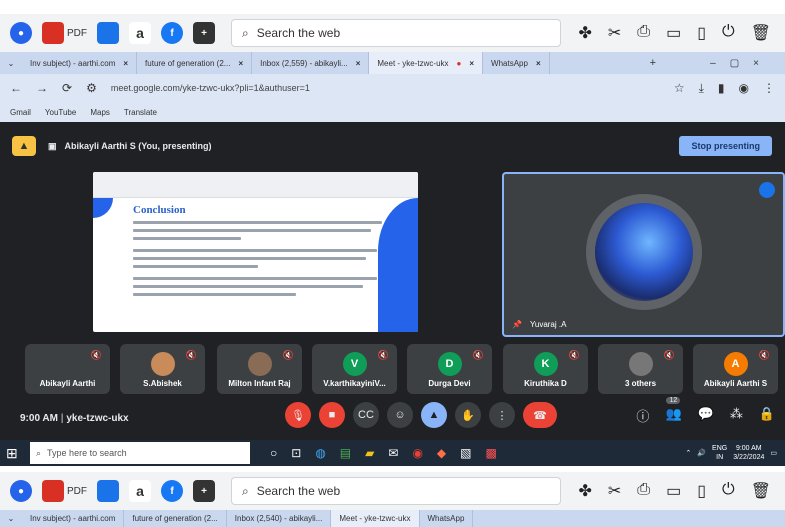 The image size is (785, 527). I want to click on language-indicator: ENG IN, so click(719, 453).